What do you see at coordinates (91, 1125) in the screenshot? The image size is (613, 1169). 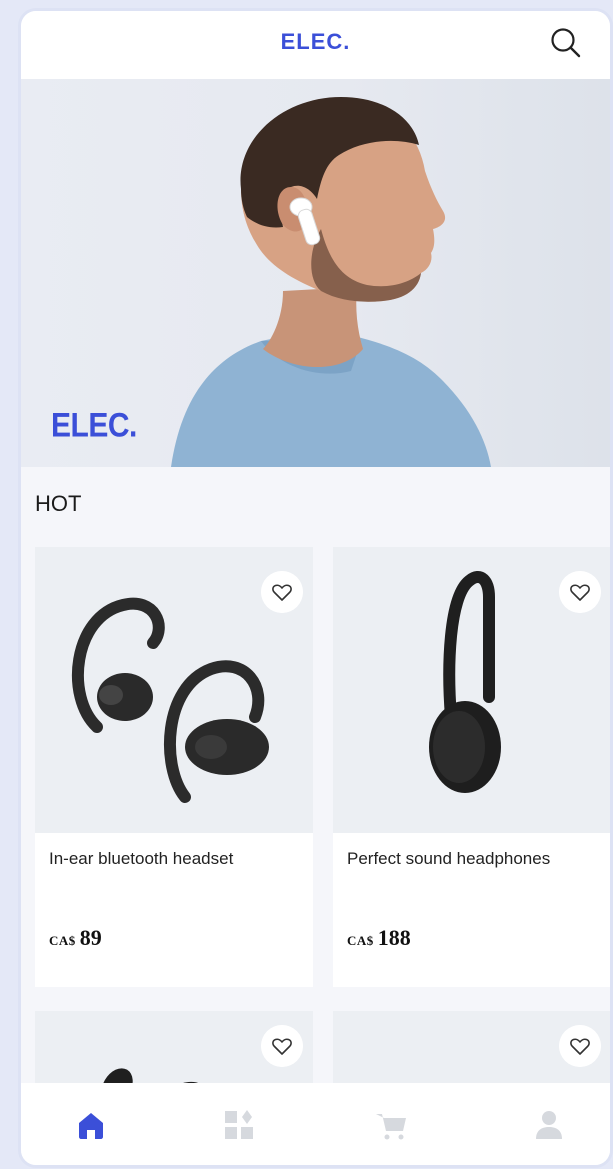 I see `home-icon` at bounding box center [91, 1125].